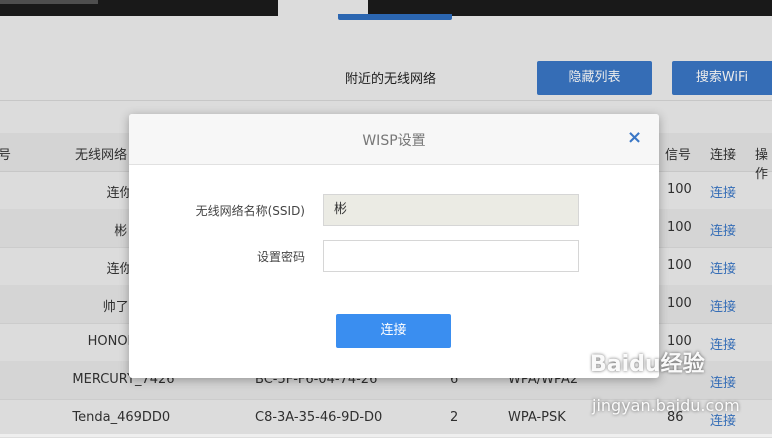  Describe the element at coordinates (666, 405) in the screenshot. I see `watermark-url: jingyan.baidu.com` at that location.